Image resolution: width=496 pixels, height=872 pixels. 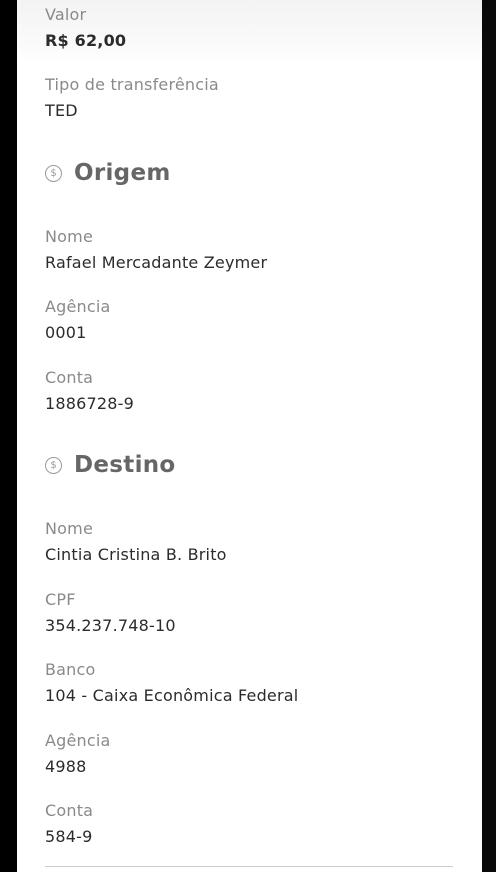 I want to click on origem-conta-label: Conta, so click(x=69, y=377).